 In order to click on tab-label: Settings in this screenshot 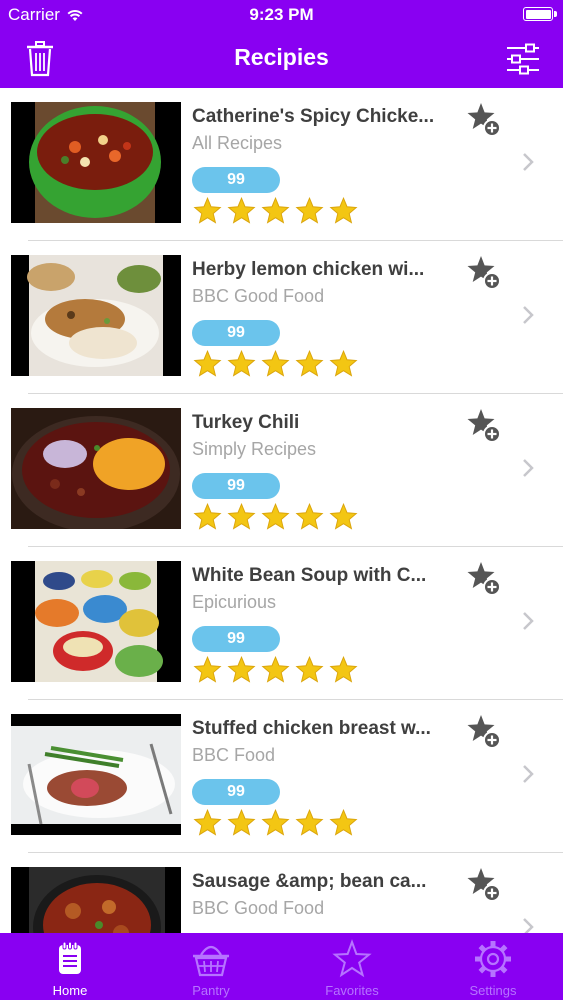, I will do `click(493, 990)`.